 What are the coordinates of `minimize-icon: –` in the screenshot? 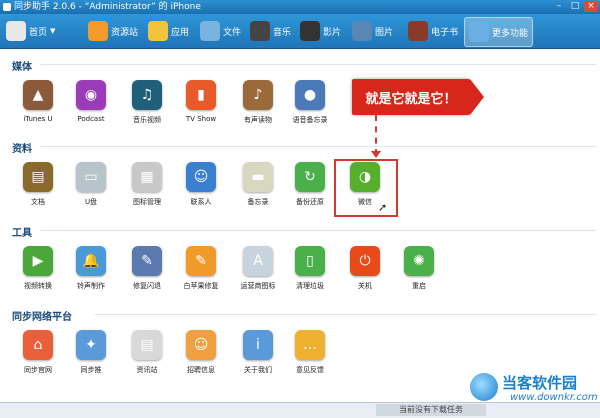 It's located at (559, 6).